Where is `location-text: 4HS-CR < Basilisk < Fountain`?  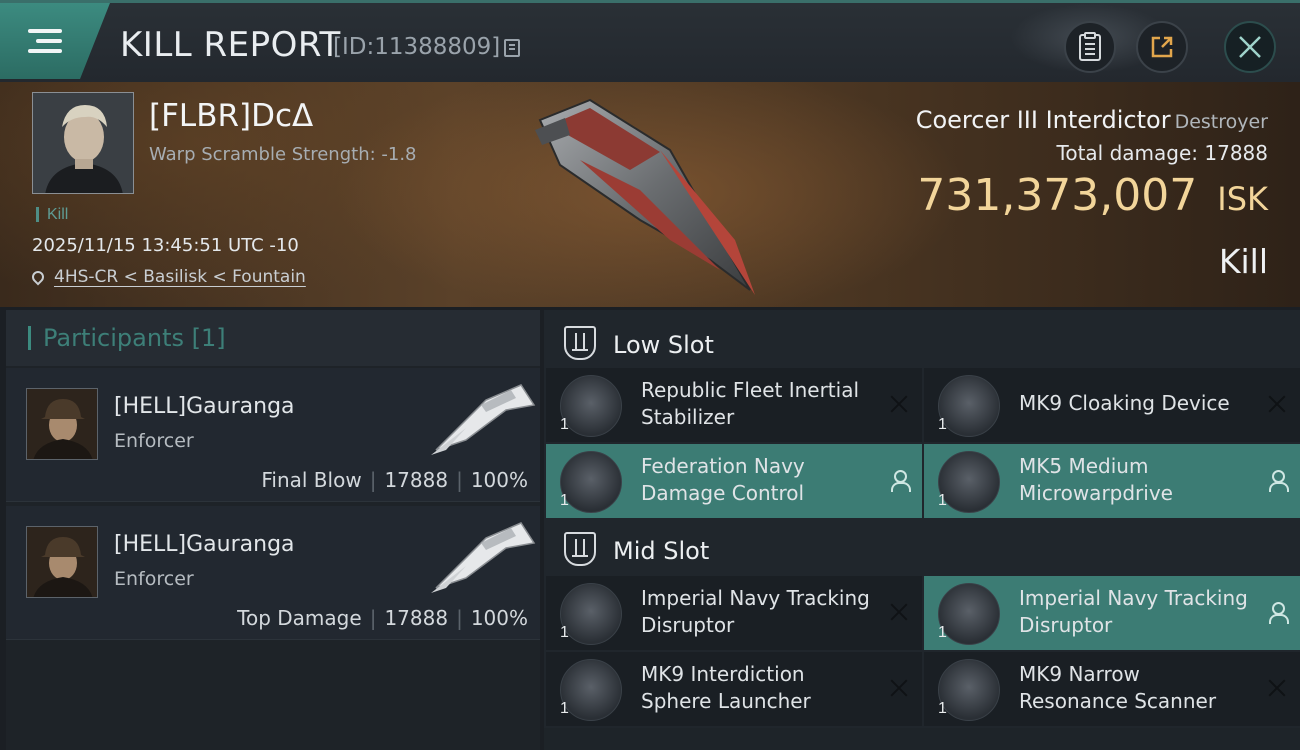 location-text: 4HS-CR < Basilisk < Fountain is located at coordinates (180, 277).